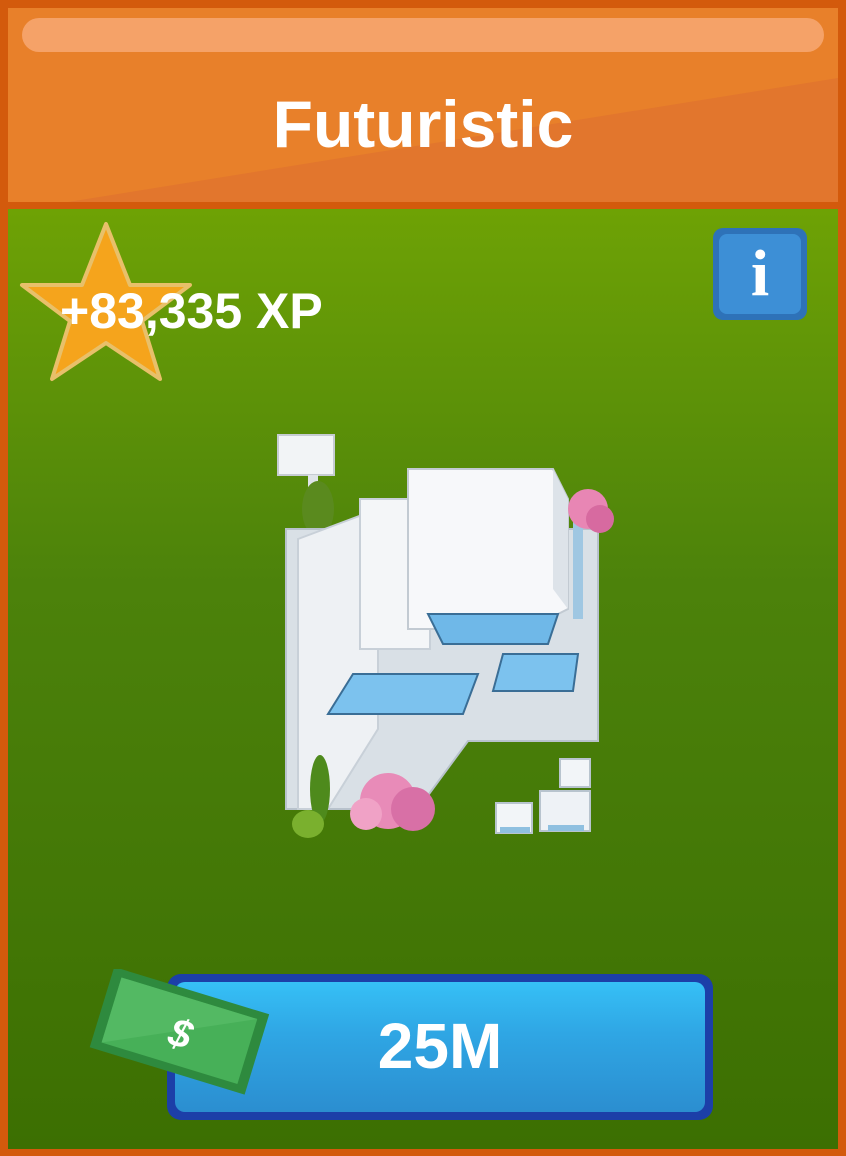  What do you see at coordinates (191, 311) in the screenshot?
I see `xp-reward: +83,335 XP` at bounding box center [191, 311].